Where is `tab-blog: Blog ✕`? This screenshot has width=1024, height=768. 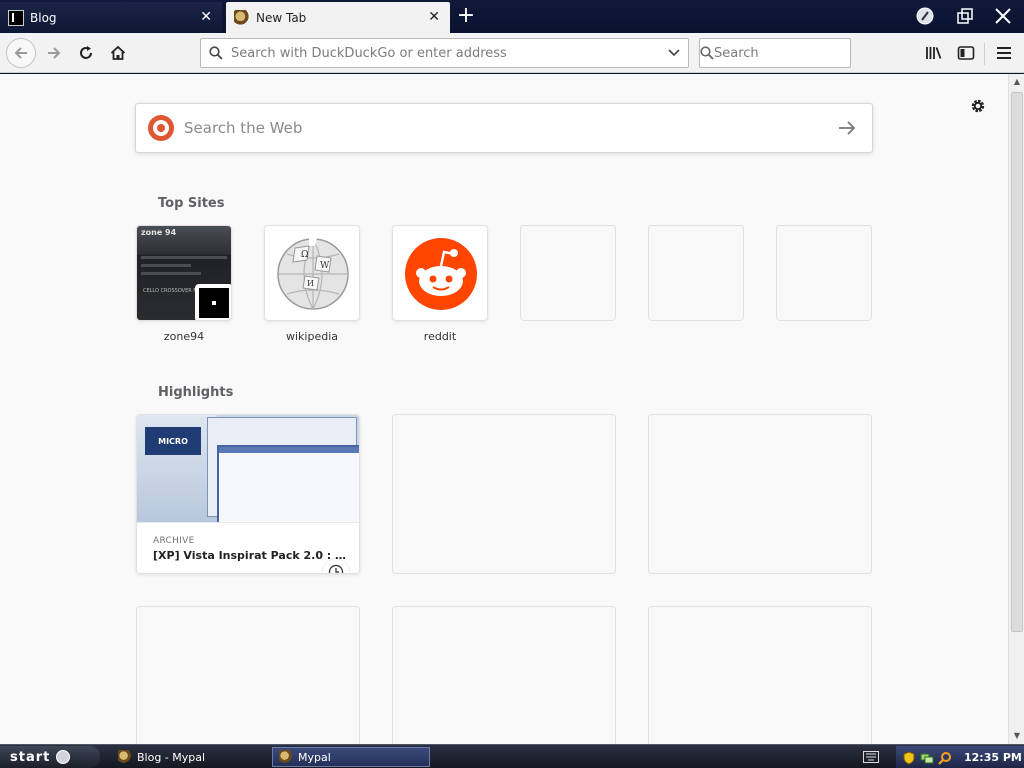
tab-blog: Blog ✕ is located at coordinates (111, 17).